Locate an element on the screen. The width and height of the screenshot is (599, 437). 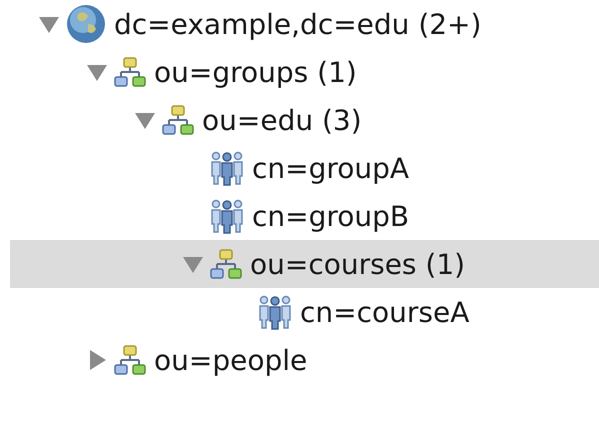
tree-item-label: cn=groupB is located at coordinates (331, 216).